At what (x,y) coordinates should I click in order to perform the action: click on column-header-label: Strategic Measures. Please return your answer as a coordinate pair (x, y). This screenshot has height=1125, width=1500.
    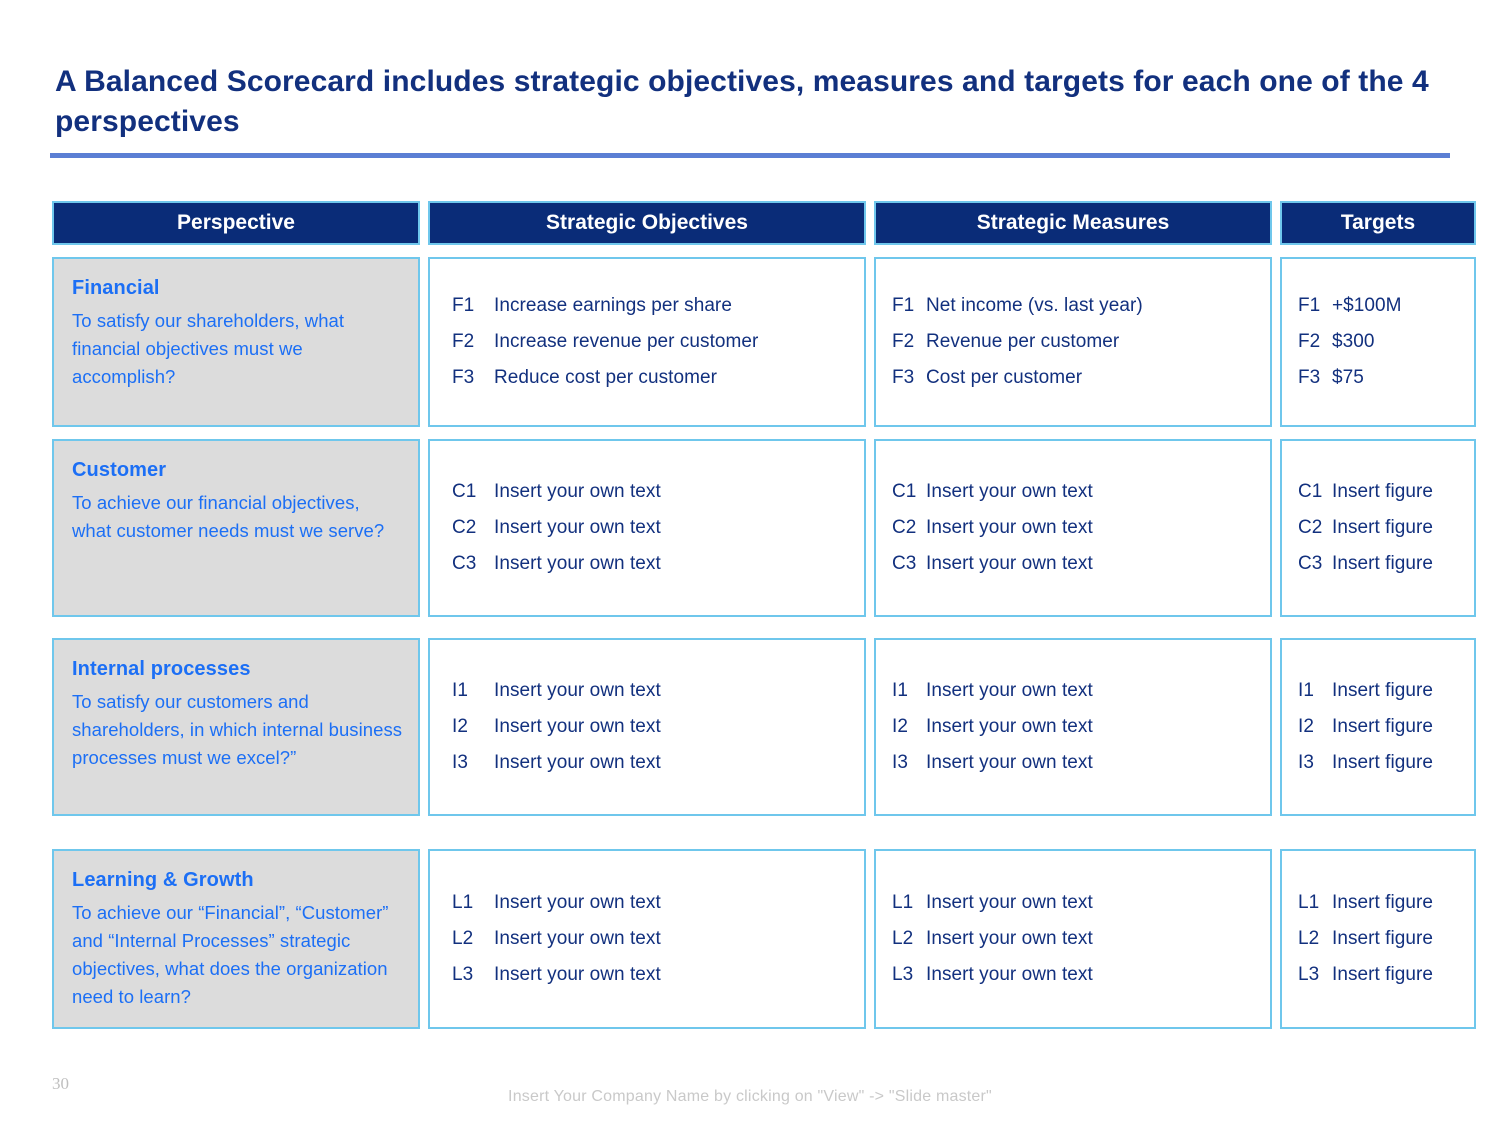
    Looking at the image, I should click on (1073, 222).